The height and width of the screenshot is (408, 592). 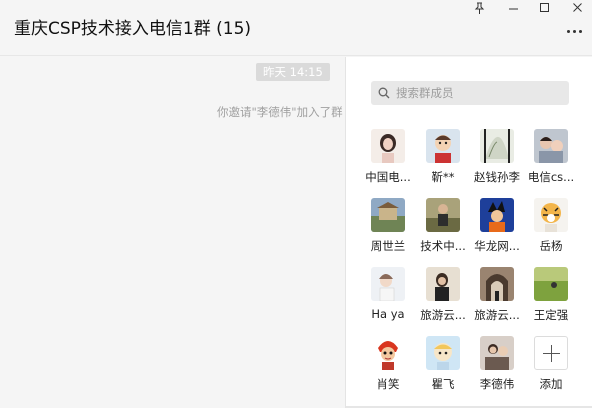 I want to click on search-icon, so click(x=384, y=93).